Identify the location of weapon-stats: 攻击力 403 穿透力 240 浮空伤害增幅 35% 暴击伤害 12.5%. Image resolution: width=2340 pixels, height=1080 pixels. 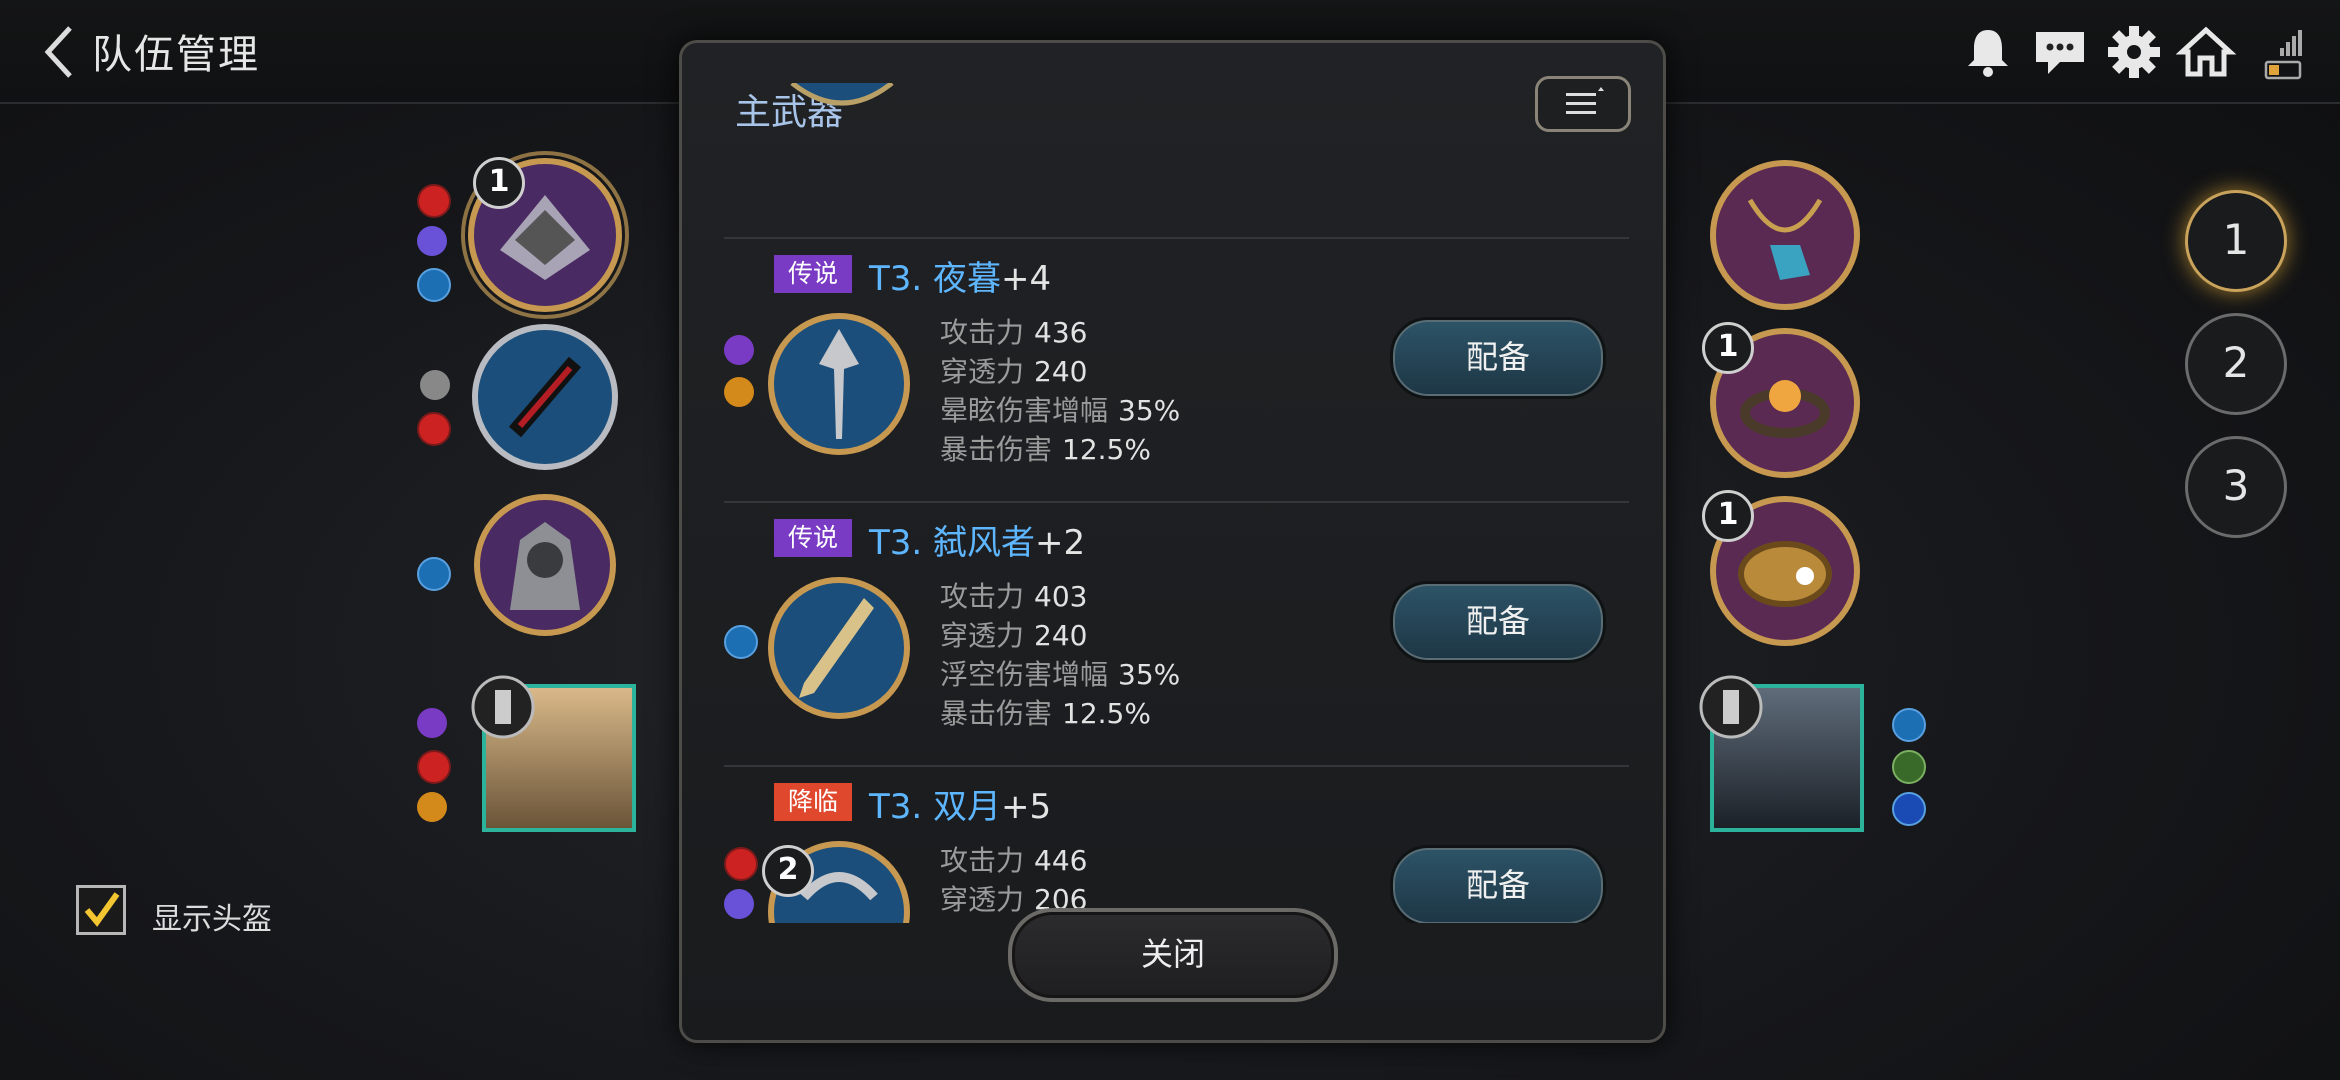
(1060, 655).